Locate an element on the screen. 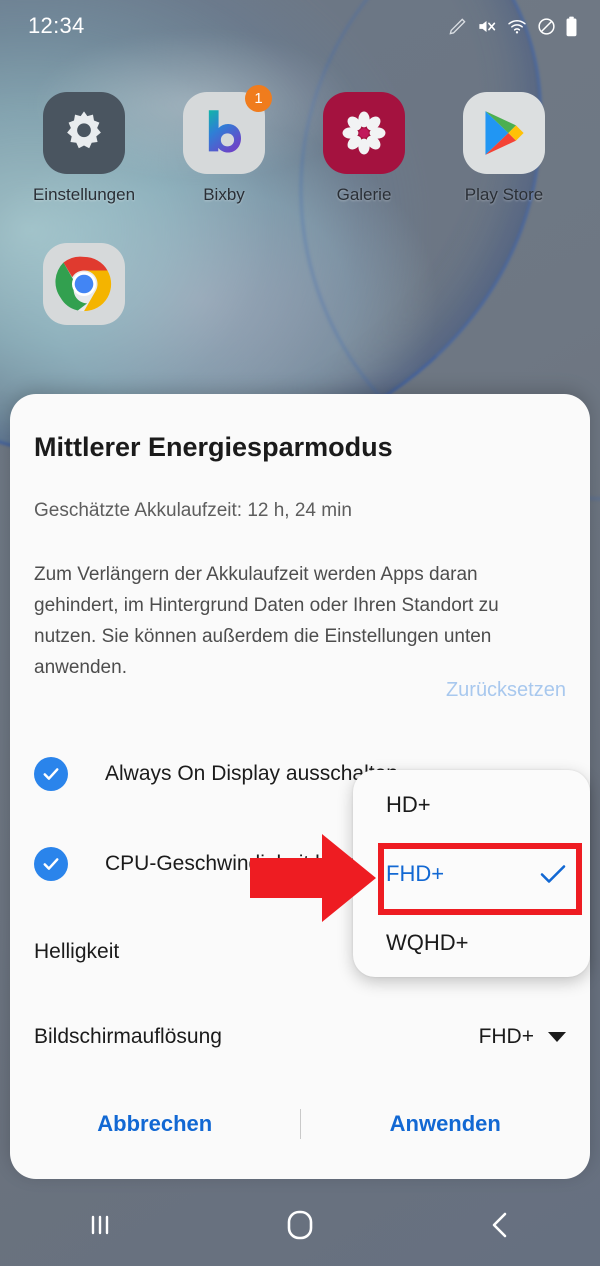  home-icon is located at coordinates (300, 1225).